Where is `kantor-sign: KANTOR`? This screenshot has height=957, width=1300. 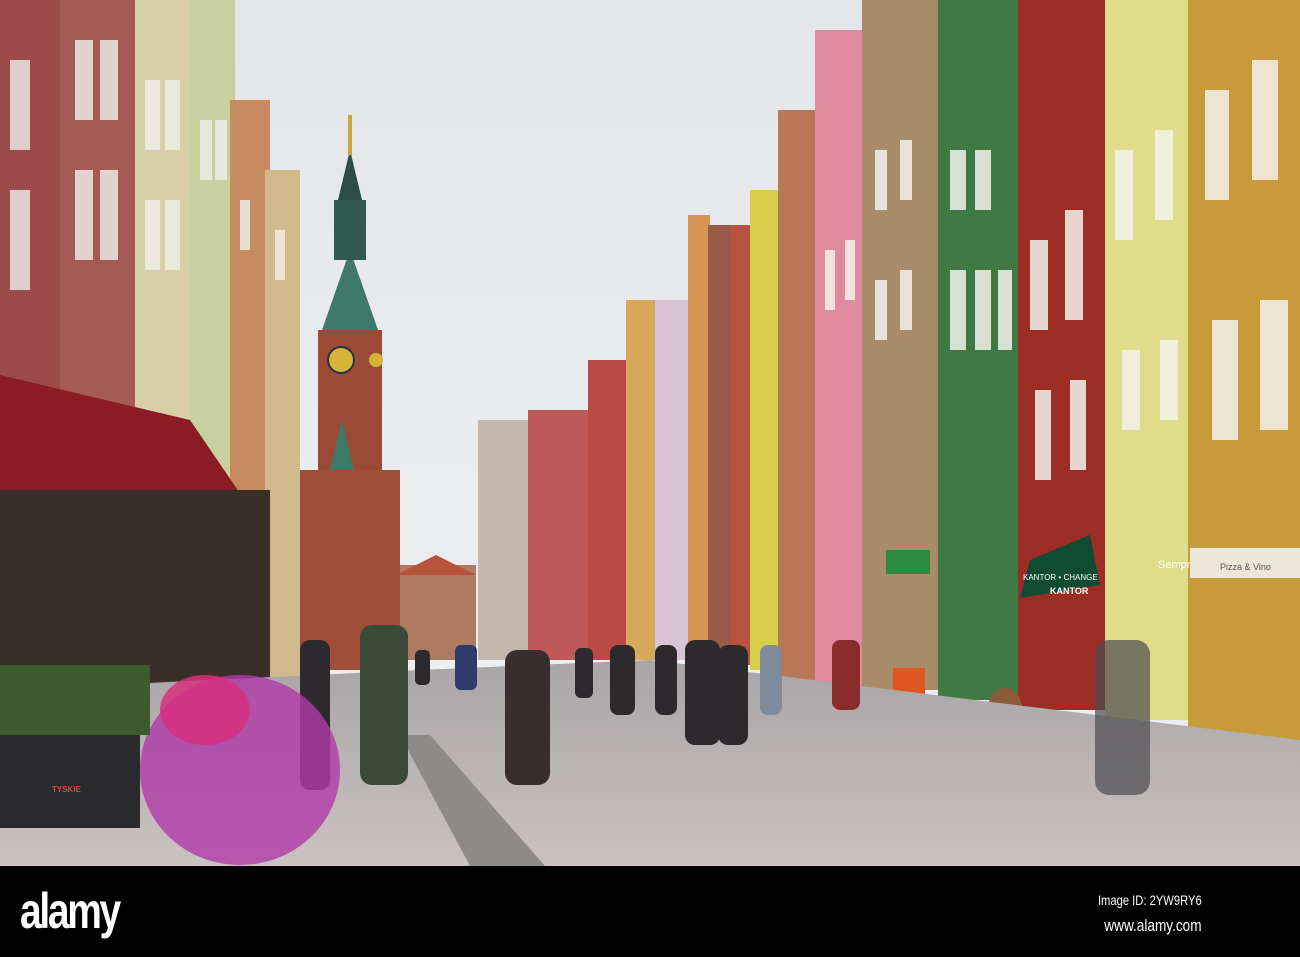
kantor-sign: KANTOR is located at coordinates (1069, 591).